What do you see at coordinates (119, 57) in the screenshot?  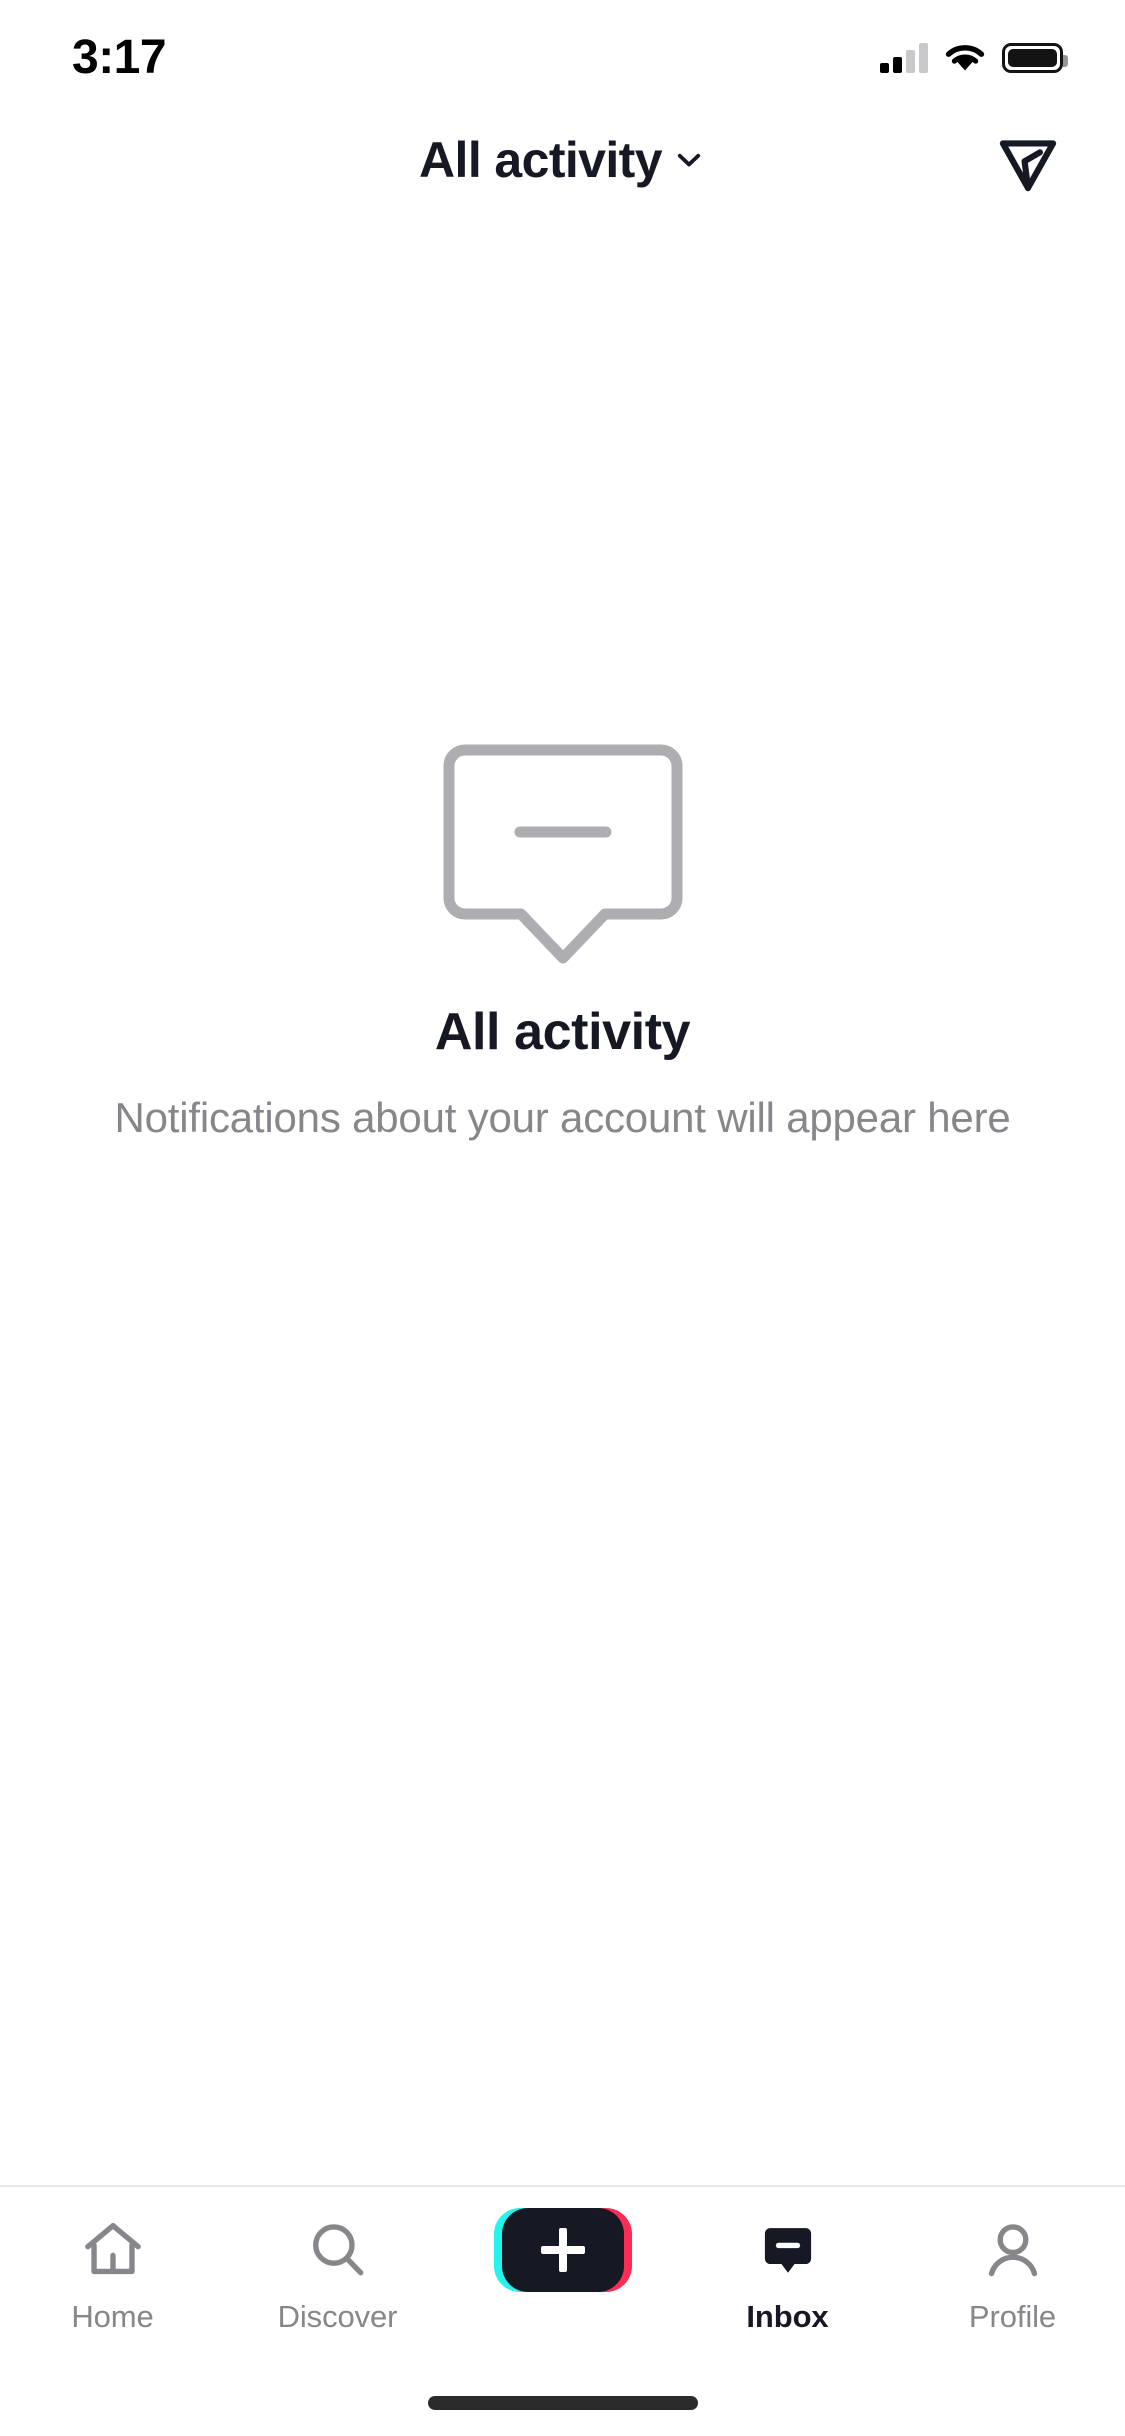 I see `status-bar-time: 3:17` at bounding box center [119, 57].